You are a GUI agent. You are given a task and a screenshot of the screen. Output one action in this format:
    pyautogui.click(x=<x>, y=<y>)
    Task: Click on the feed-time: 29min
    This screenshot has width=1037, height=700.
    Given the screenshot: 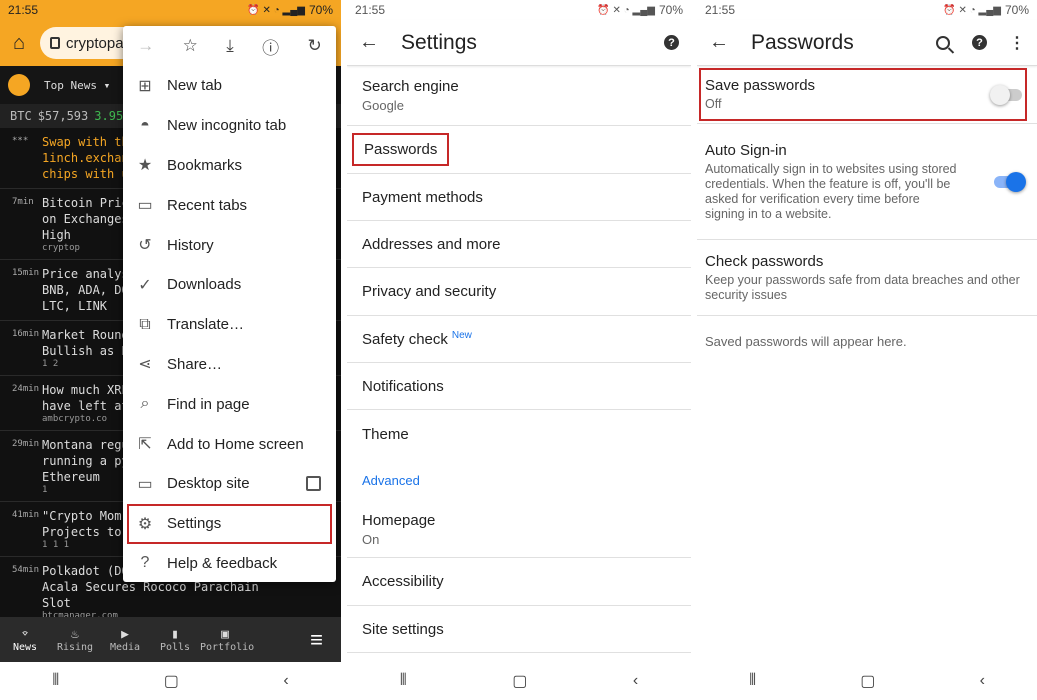 What is the action you would take?
    pyautogui.click(x=26, y=444)
    